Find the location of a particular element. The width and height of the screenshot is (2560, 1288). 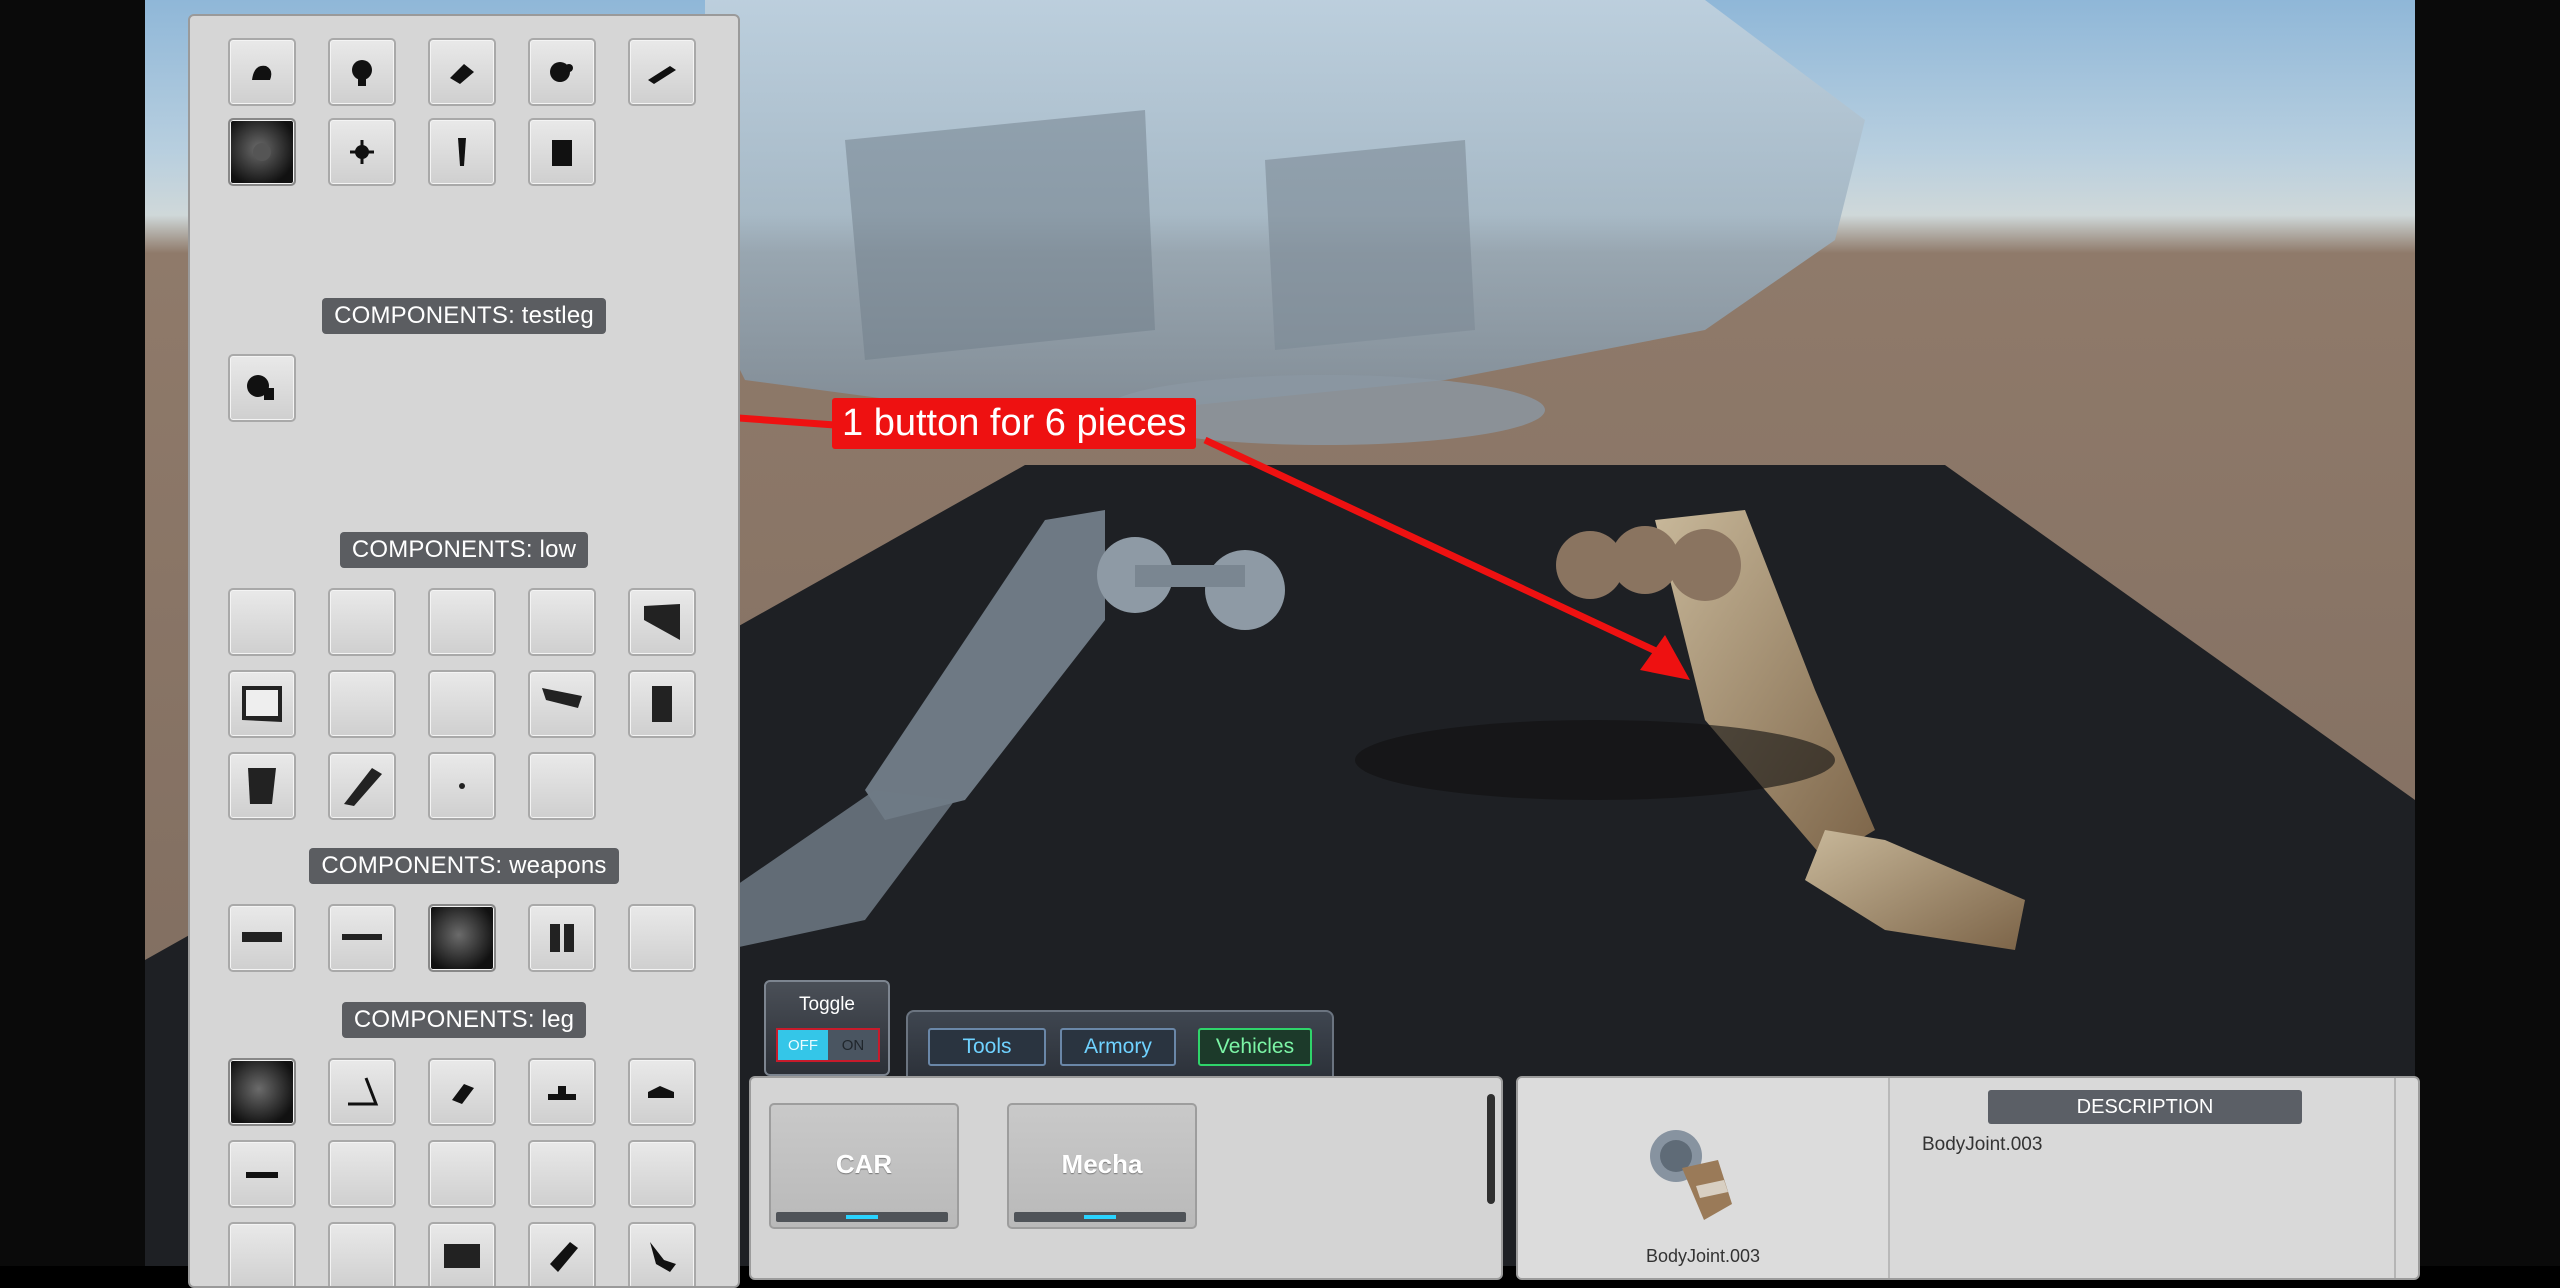

tab-armory: Armory is located at coordinates (1118, 1047).